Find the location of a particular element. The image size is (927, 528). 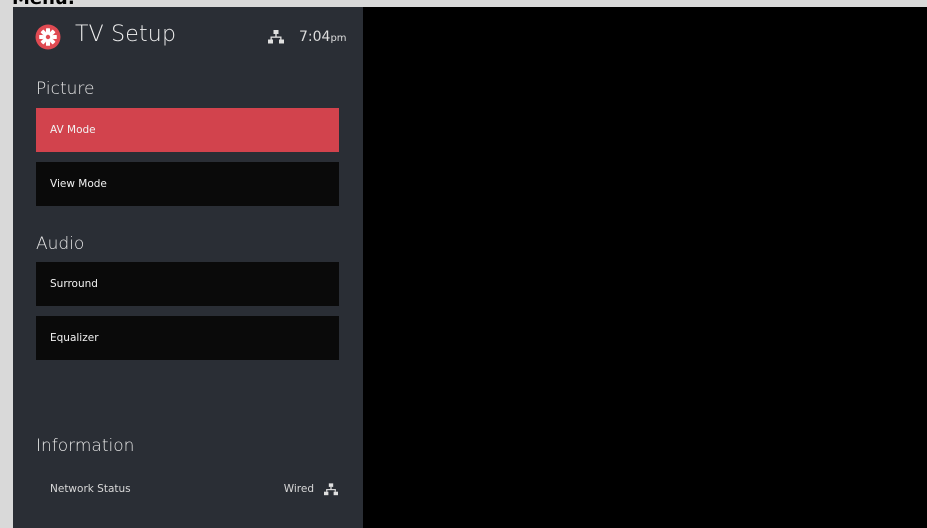

clock-time: 7:04 is located at coordinates (315, 37).